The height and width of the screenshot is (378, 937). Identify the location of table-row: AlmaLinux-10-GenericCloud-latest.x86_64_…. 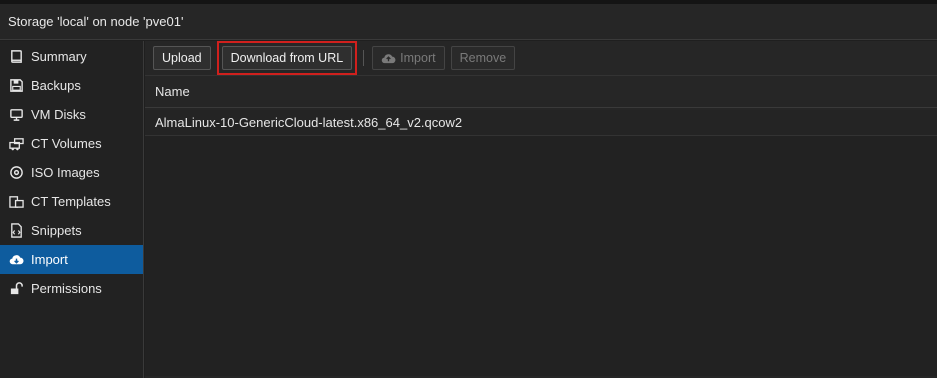
(541, 123).